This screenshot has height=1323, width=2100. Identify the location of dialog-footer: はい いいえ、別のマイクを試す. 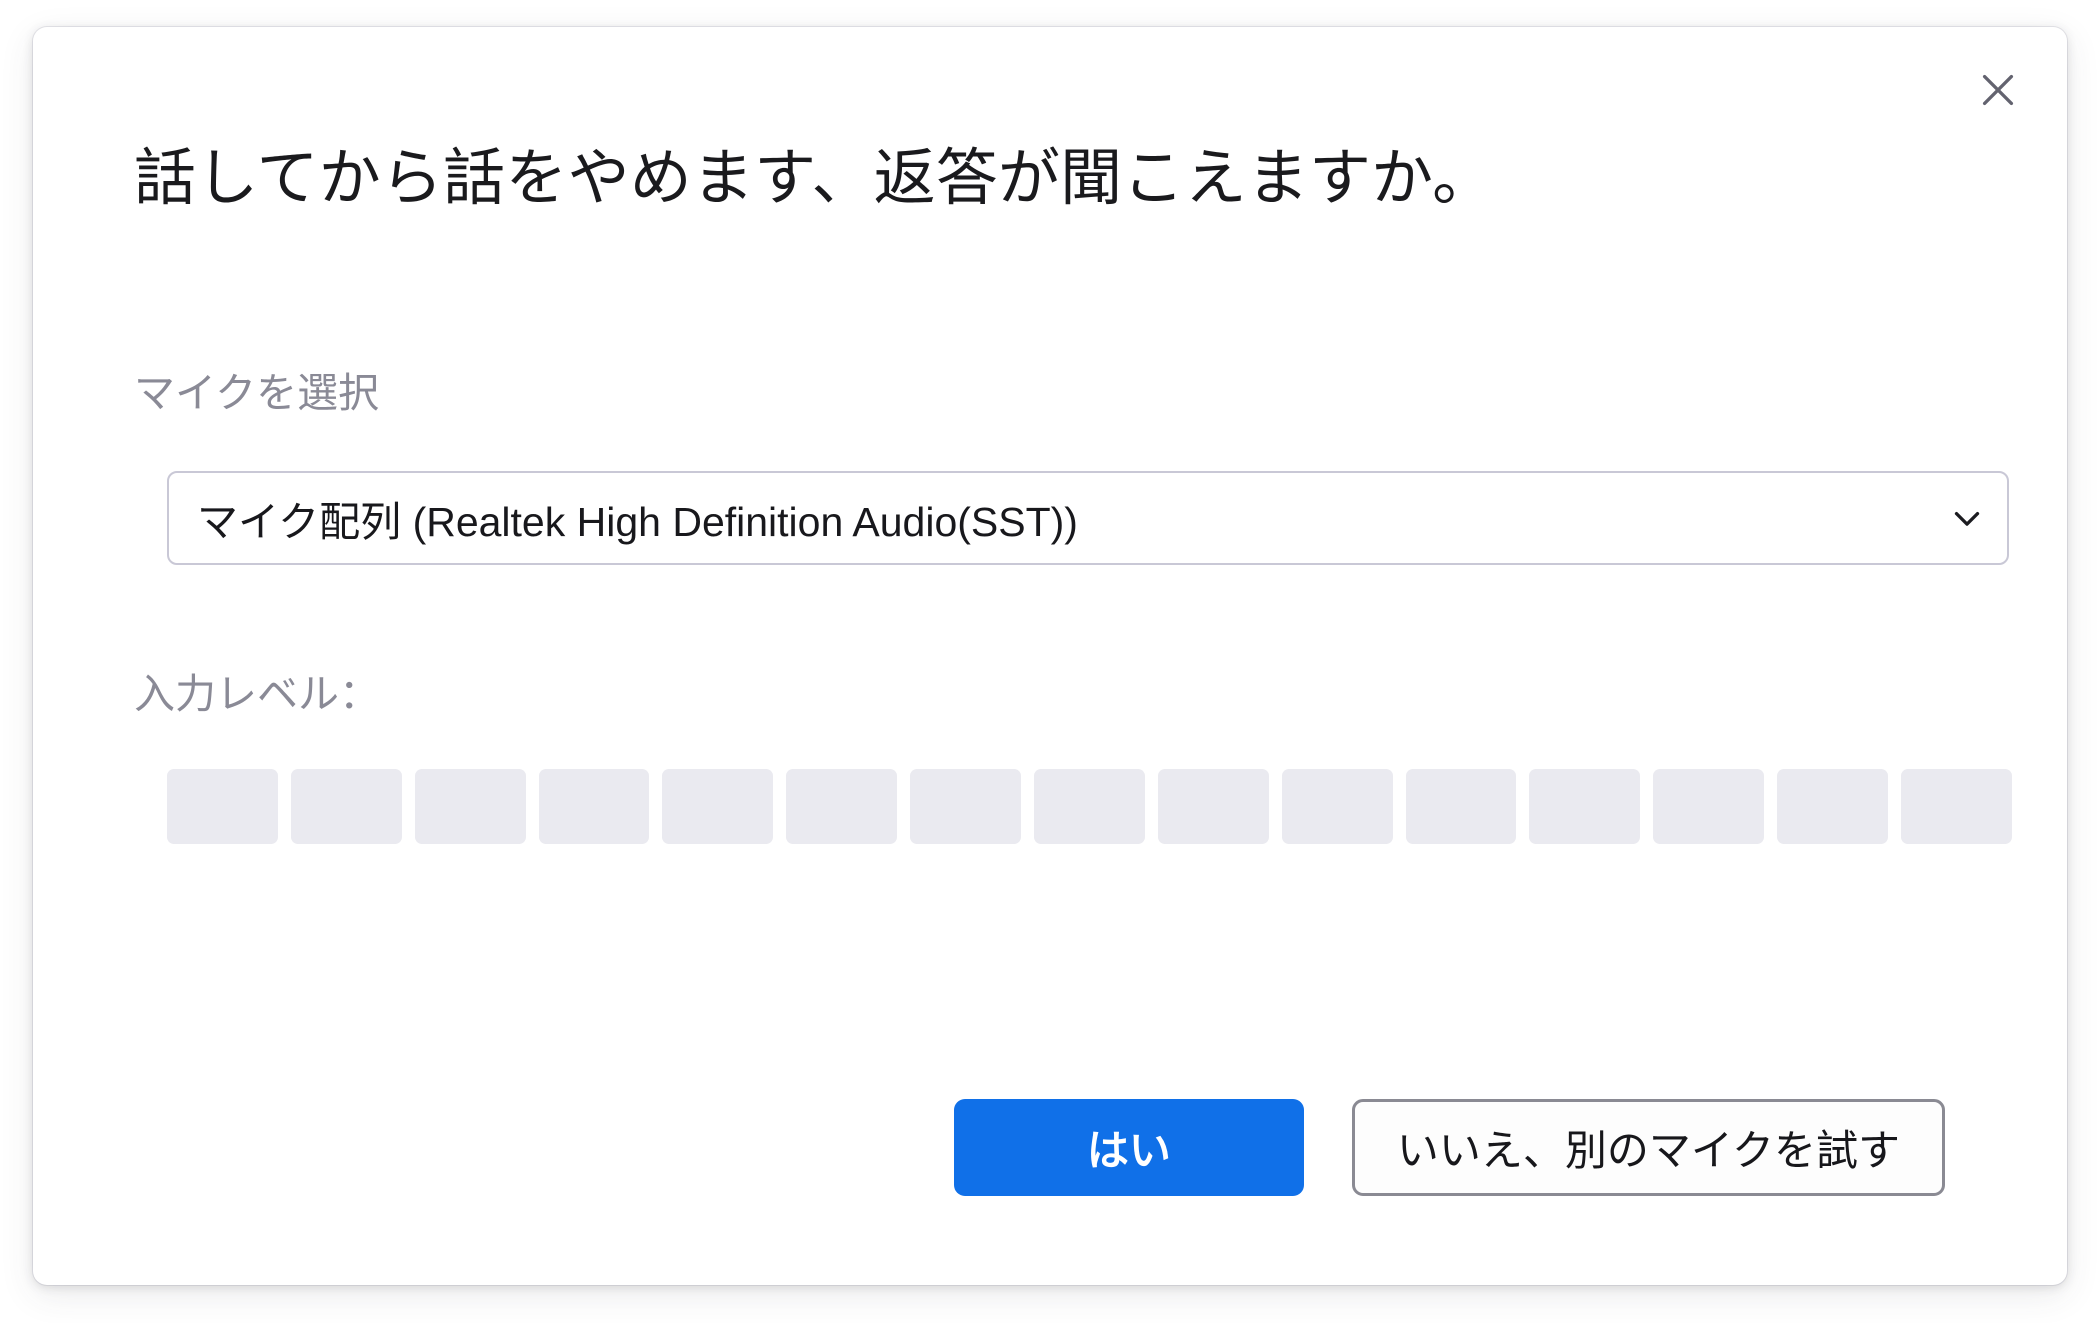
(1050, 1147).